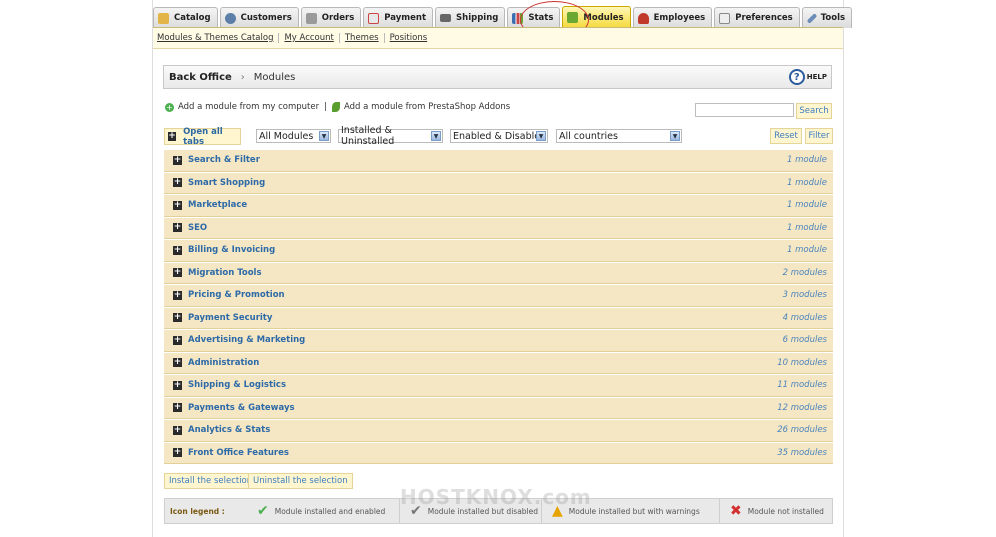 This screenshot has width=996, height=537. What do you see at coordinates (498, 430) in the screenshot?
I see `module-category-row: + Analytics & Stats 26 modules` at bounding box center [498, 430].